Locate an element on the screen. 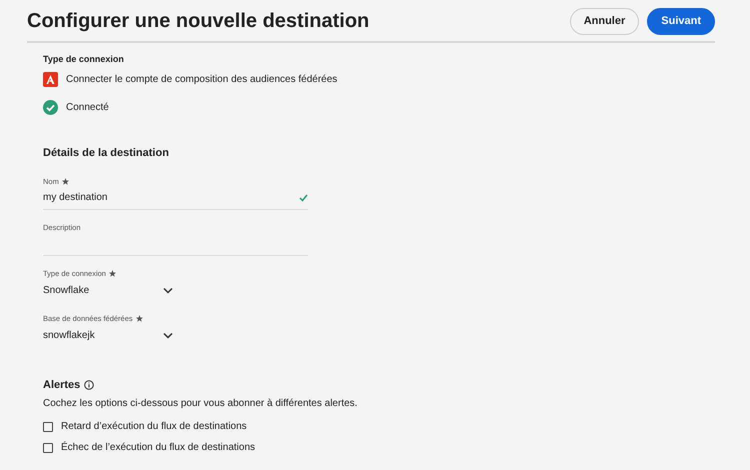 This screenshot has height=470, width=750. dropdown: snowflakejk is located at coordinates (108, 335).